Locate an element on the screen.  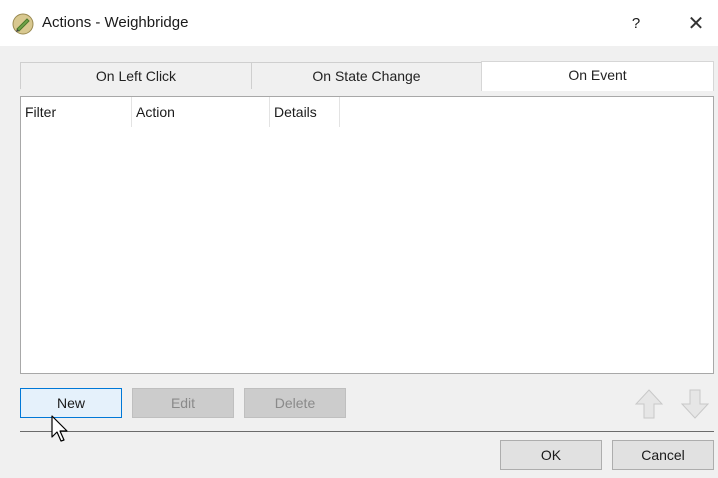
title-bar: Actions - Weighbridge ? ✕ is located at coordinates (359, 23).